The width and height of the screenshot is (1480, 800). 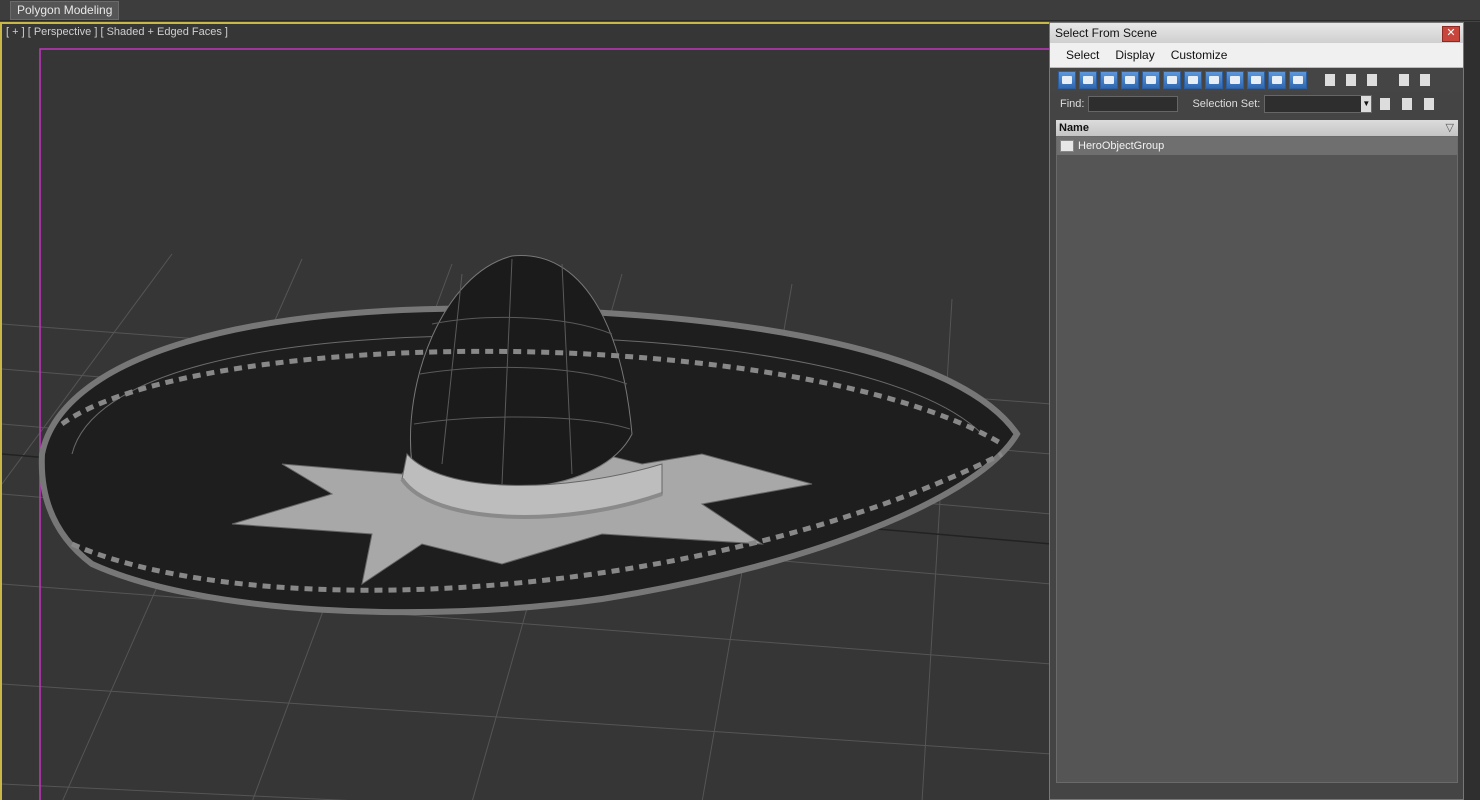 What do you see at coordinates (1330, 80) in the screenshot?
I see `display-all-icon` at bounding box center [1330, 80].